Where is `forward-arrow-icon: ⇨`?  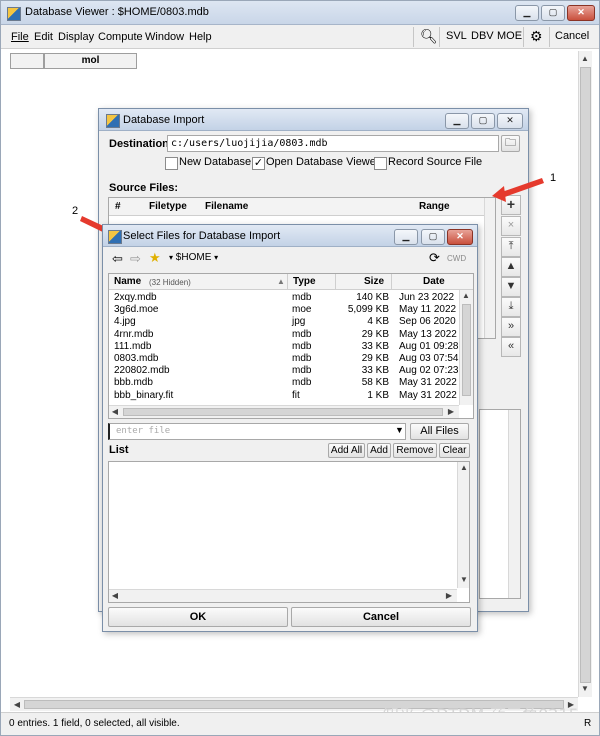 forward-arrow-icon: ⇨ is located at coordinates (135, 259).